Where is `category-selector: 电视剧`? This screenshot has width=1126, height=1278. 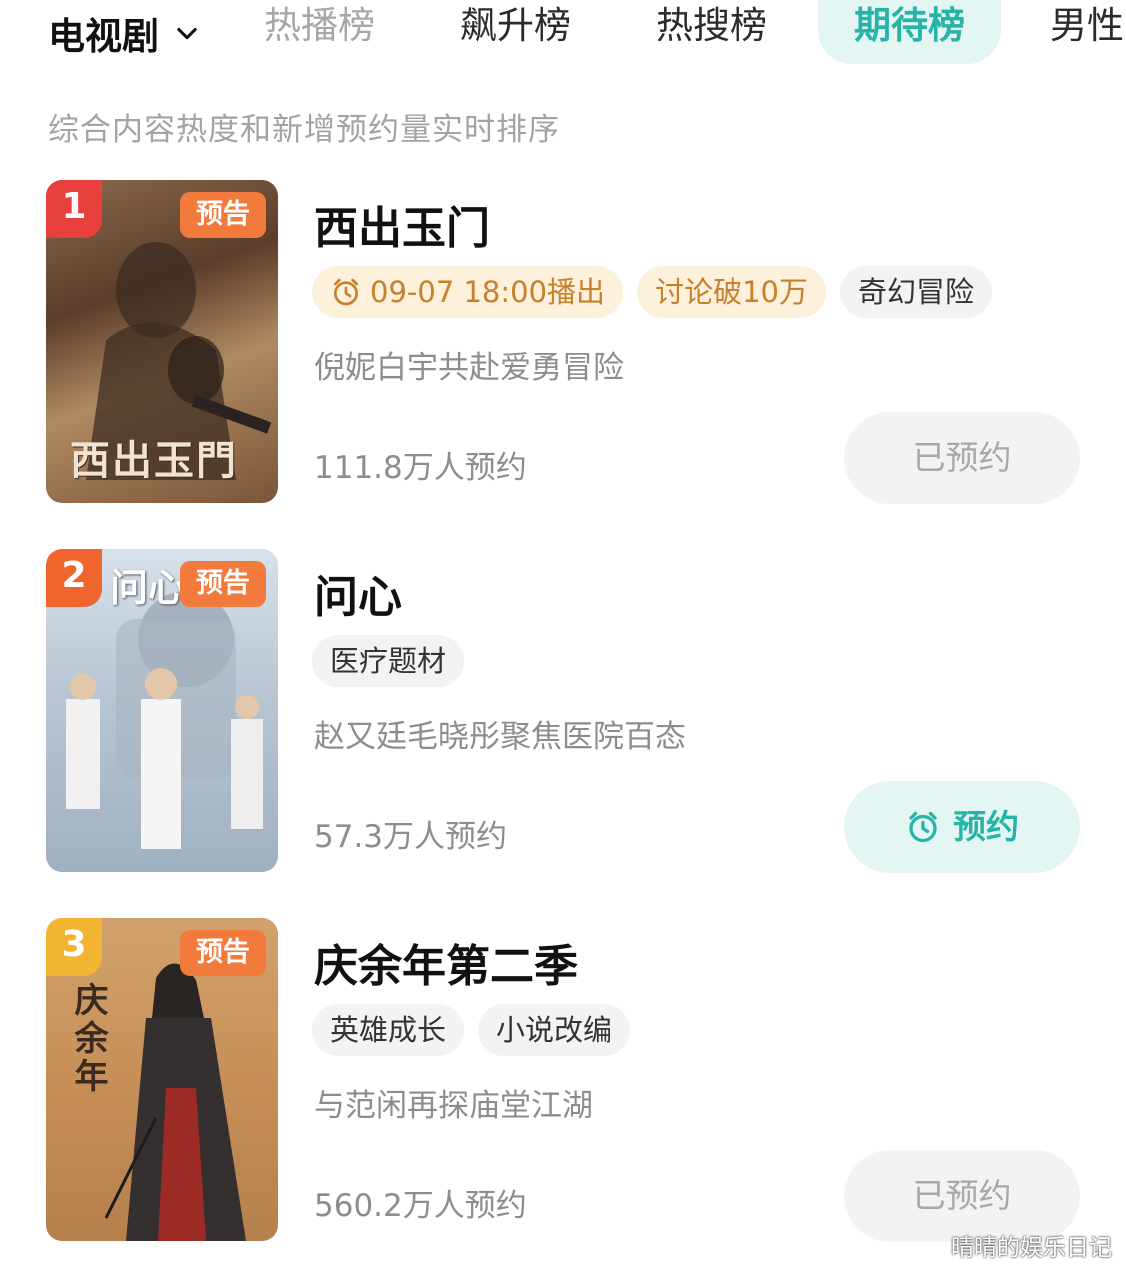 category-selector: 电视剧 is located at coordinates (124, 33).